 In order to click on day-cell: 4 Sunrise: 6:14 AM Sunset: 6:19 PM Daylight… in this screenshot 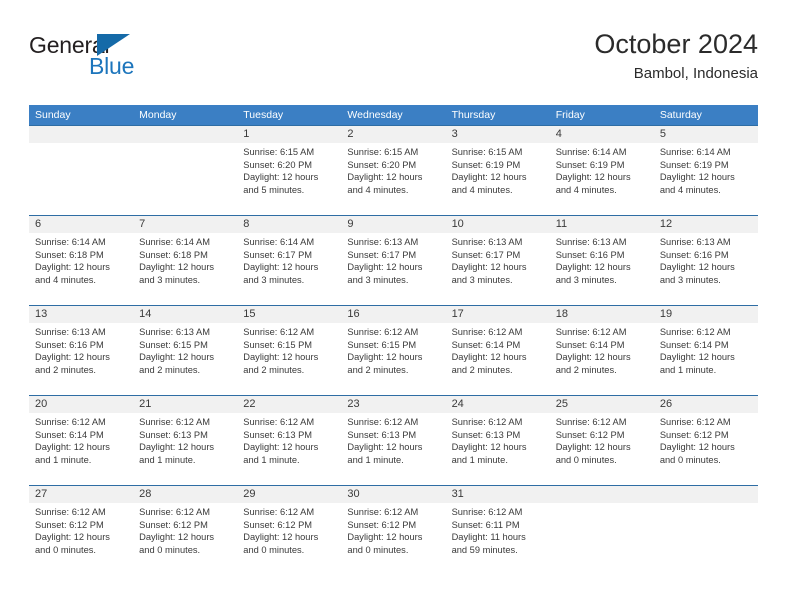, I will do `click(601, 170)`.